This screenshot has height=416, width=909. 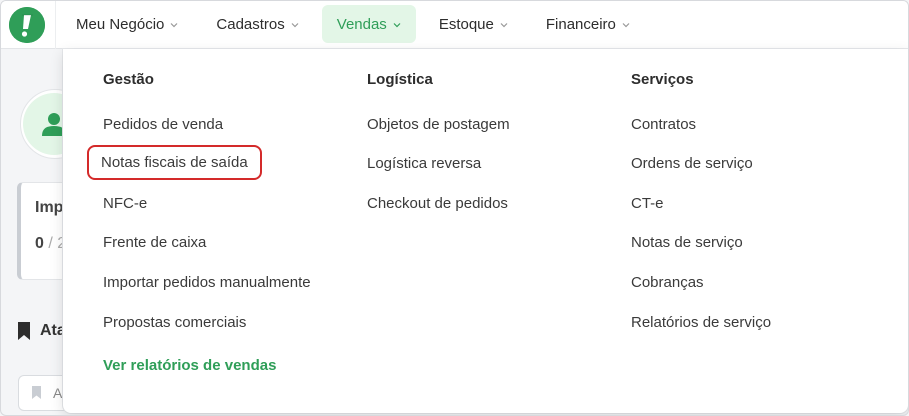 What do you see at coordinates (128, 79) in the screenshot?
I see `menu-column-title: Gestão` at bounding box center [128, 79].